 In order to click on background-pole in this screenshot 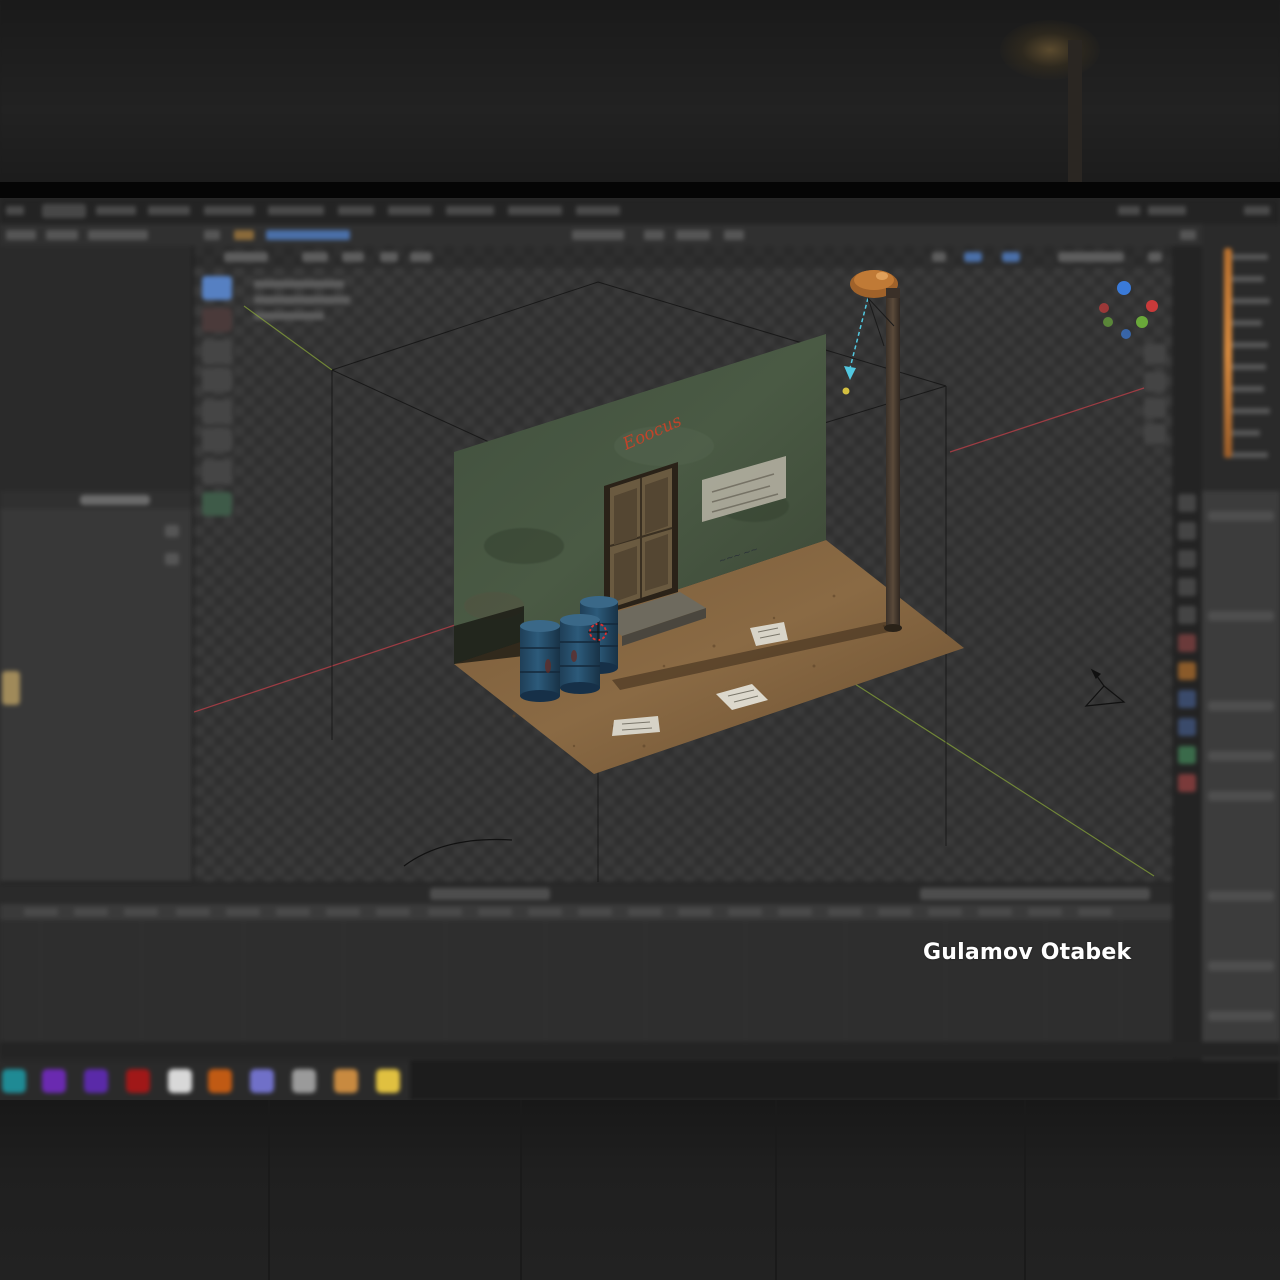, I will do `click(1075, 111)`.